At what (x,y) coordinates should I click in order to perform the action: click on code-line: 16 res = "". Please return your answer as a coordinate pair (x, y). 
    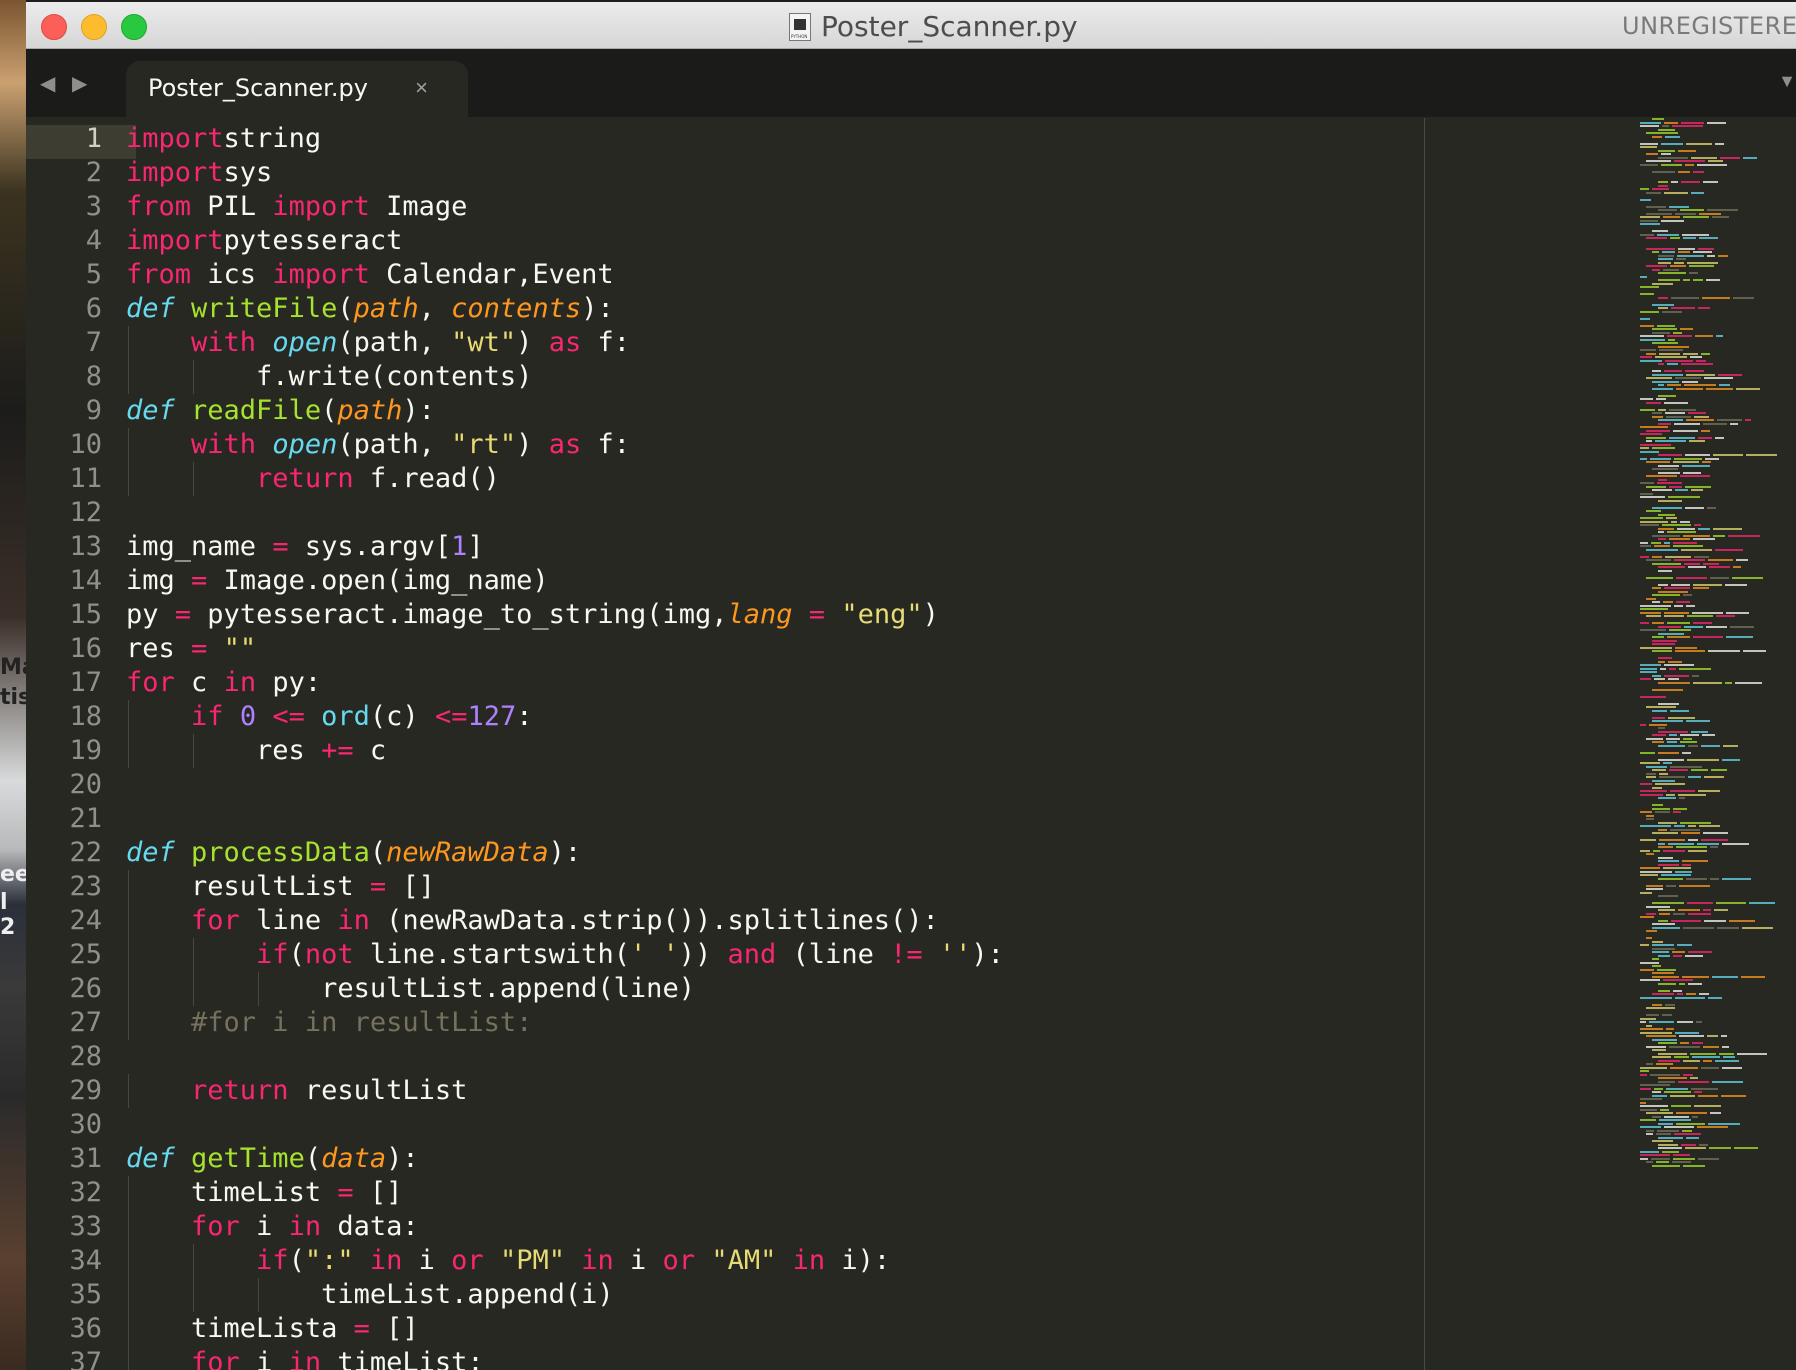
    Looking at the image, I should click on (726, 649).